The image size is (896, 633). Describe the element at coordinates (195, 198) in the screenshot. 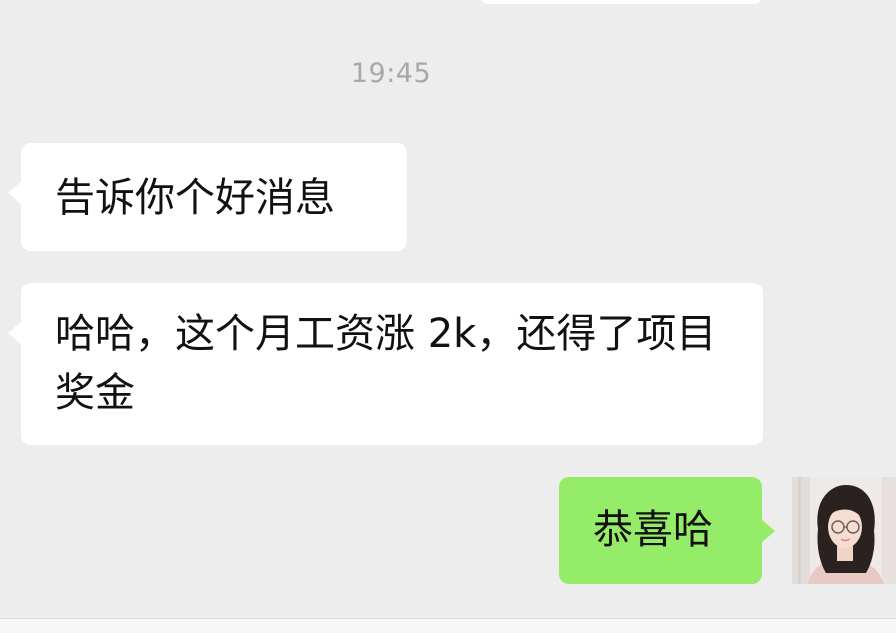

I see `message-text: 告诉你个好消息` at that location.